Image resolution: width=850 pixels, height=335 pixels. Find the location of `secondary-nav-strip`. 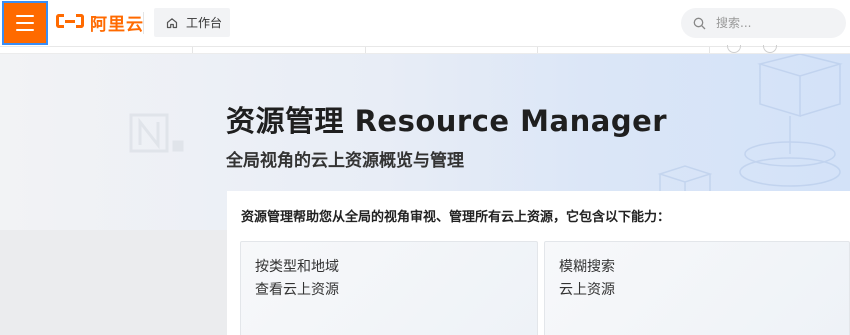

secondary-nav-strip is located at coordinates (425, 49).